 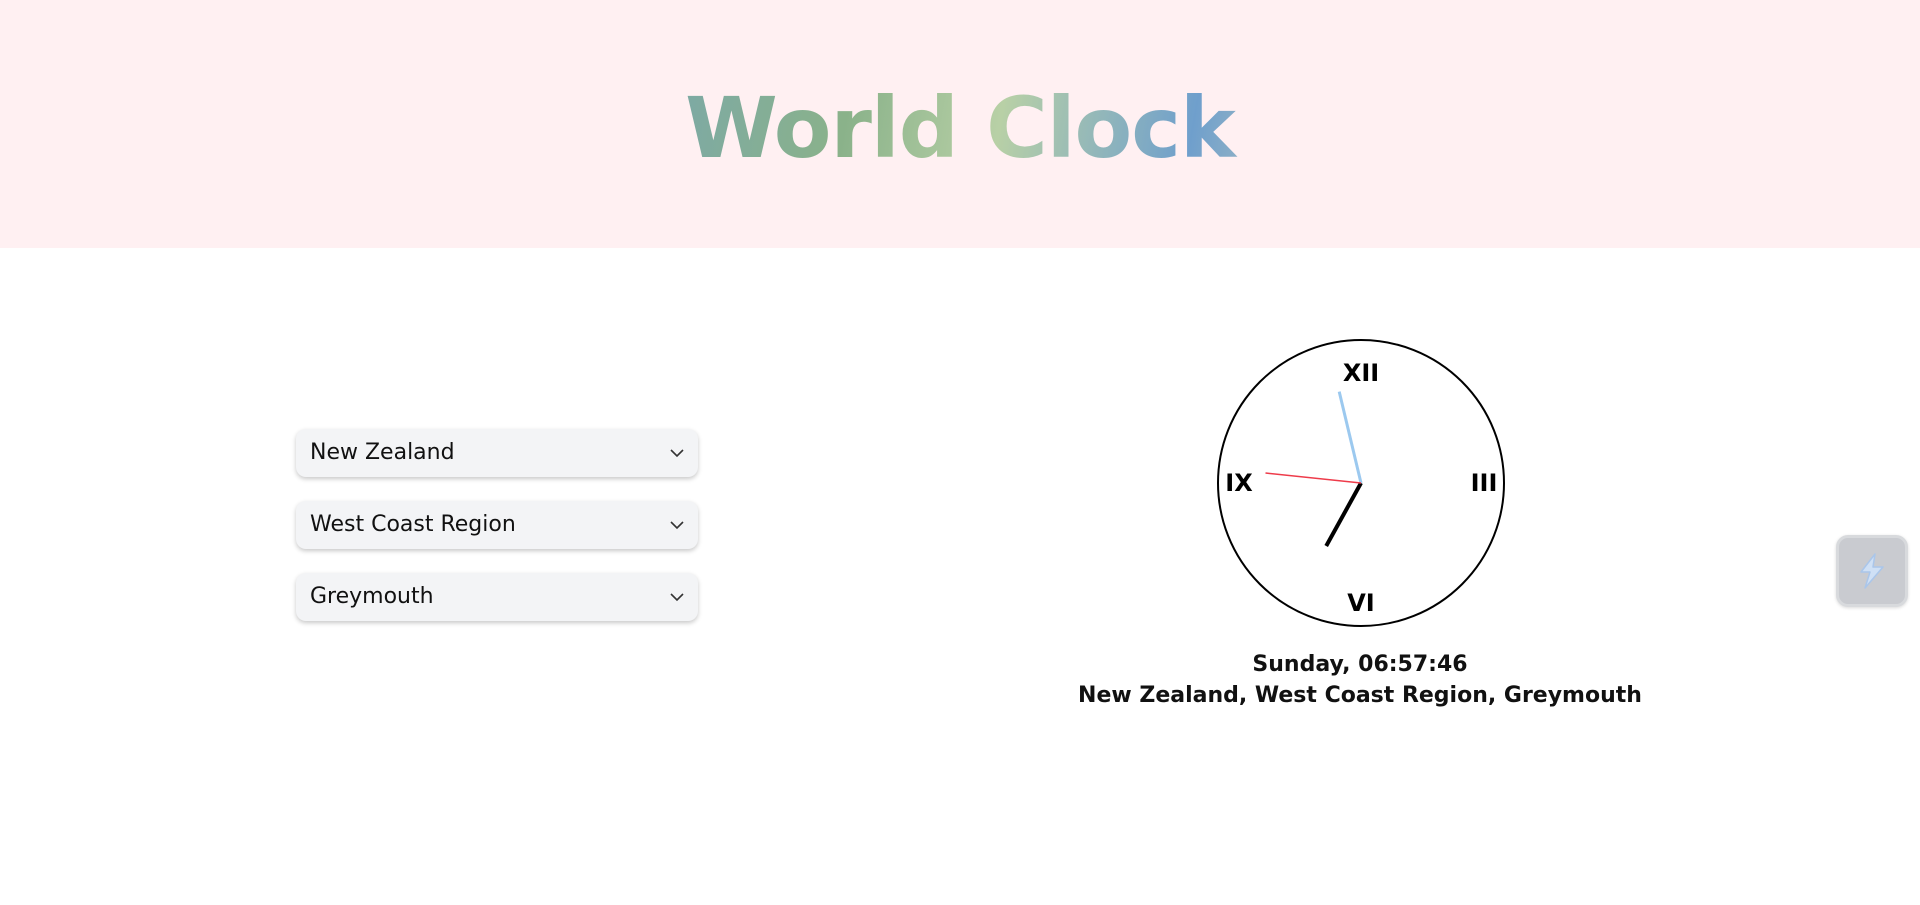 I want to click on country-select: New Zealand, so click(x=497, y=453).